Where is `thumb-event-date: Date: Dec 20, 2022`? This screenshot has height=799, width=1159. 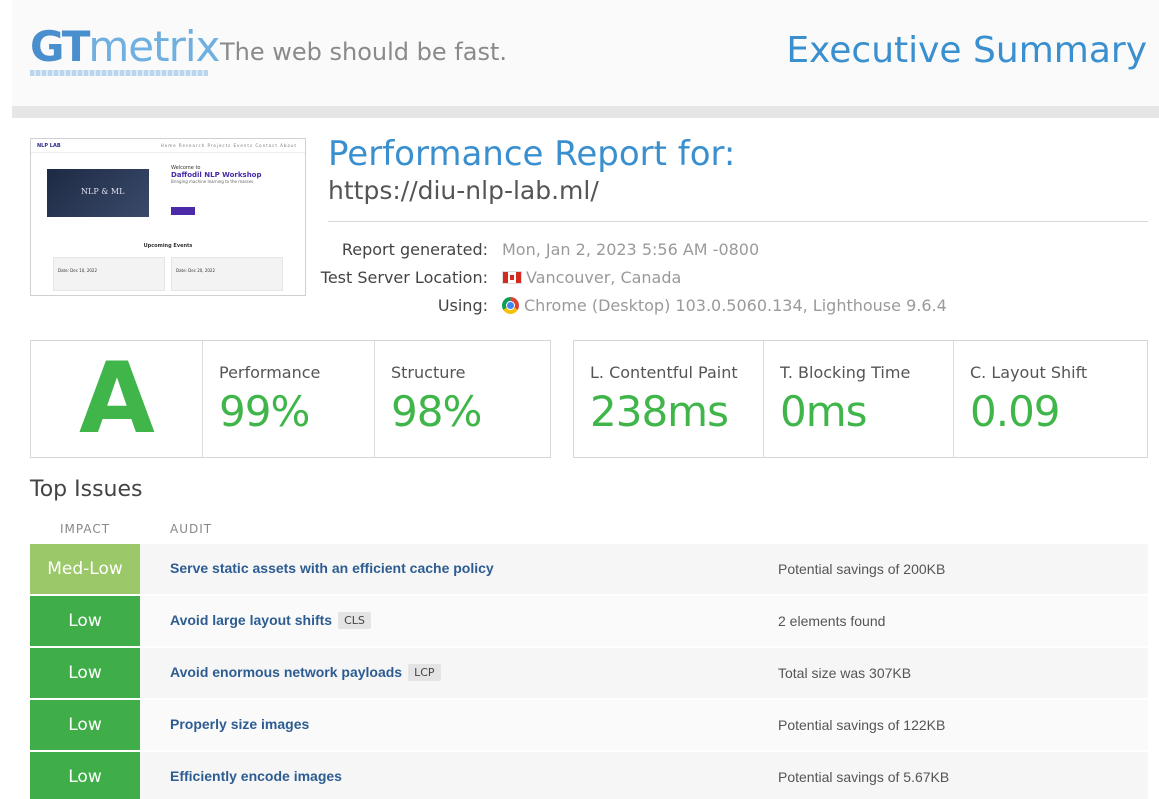
thumb-event-date: Date: Dec 20, 2022 is located at coordinates (196, 270).